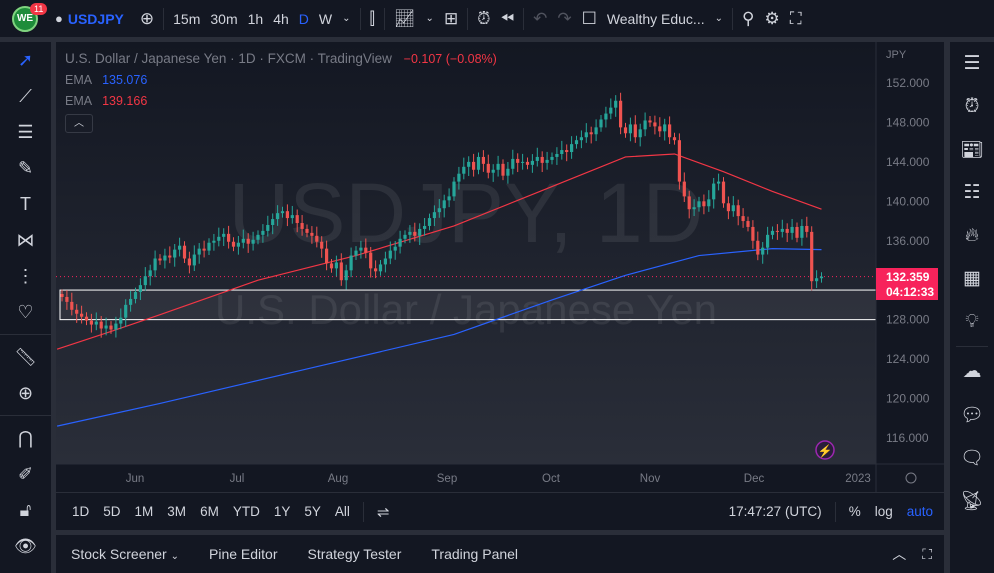 This screenshot has height=573, width=994. Describe the element at coordinates (246, 511) in the screenshot. I see `range-ytd: YTD` at that location.